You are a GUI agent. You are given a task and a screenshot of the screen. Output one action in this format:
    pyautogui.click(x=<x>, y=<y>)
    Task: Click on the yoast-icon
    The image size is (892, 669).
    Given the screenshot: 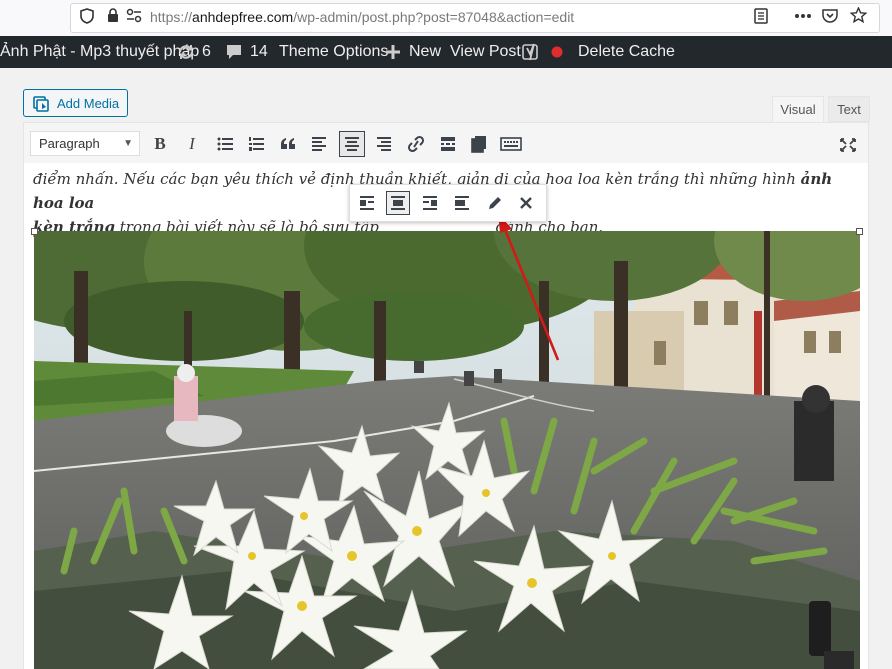 What is the action you would take?
    pyautogui.click(x=531, y=52)
    